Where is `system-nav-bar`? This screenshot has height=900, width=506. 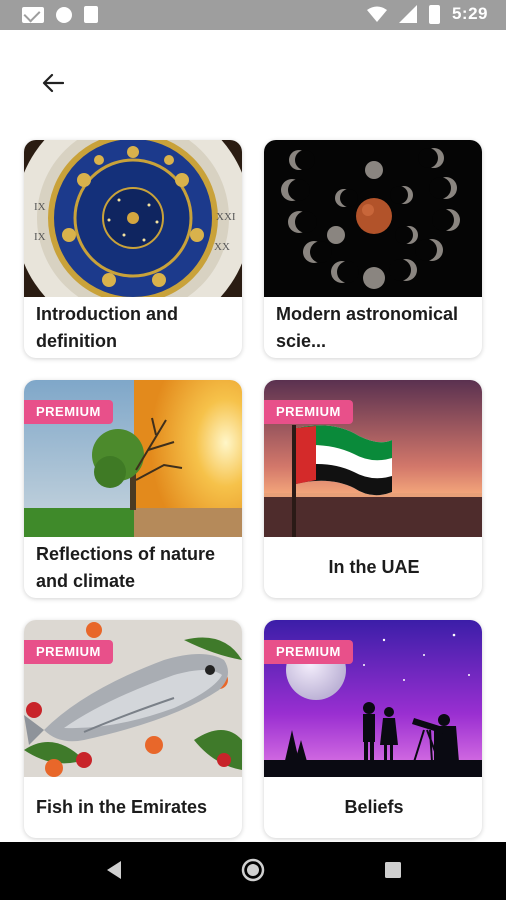
system-nav-bar is located at coordinates (253, 871).